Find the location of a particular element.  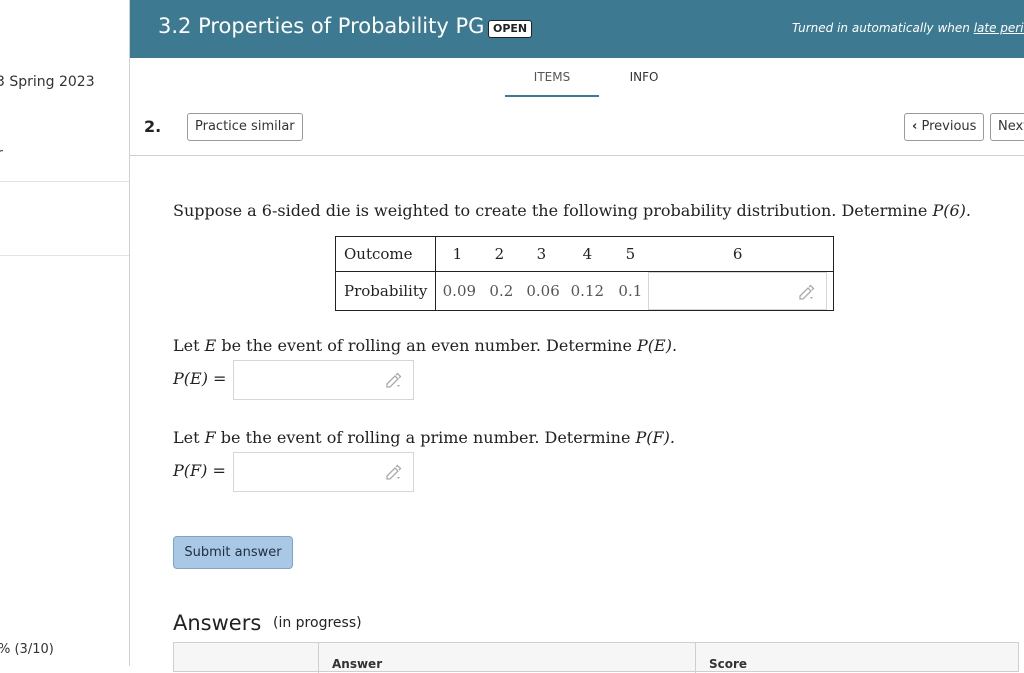

previous-label: Previous is located at coordinates (949, 126).